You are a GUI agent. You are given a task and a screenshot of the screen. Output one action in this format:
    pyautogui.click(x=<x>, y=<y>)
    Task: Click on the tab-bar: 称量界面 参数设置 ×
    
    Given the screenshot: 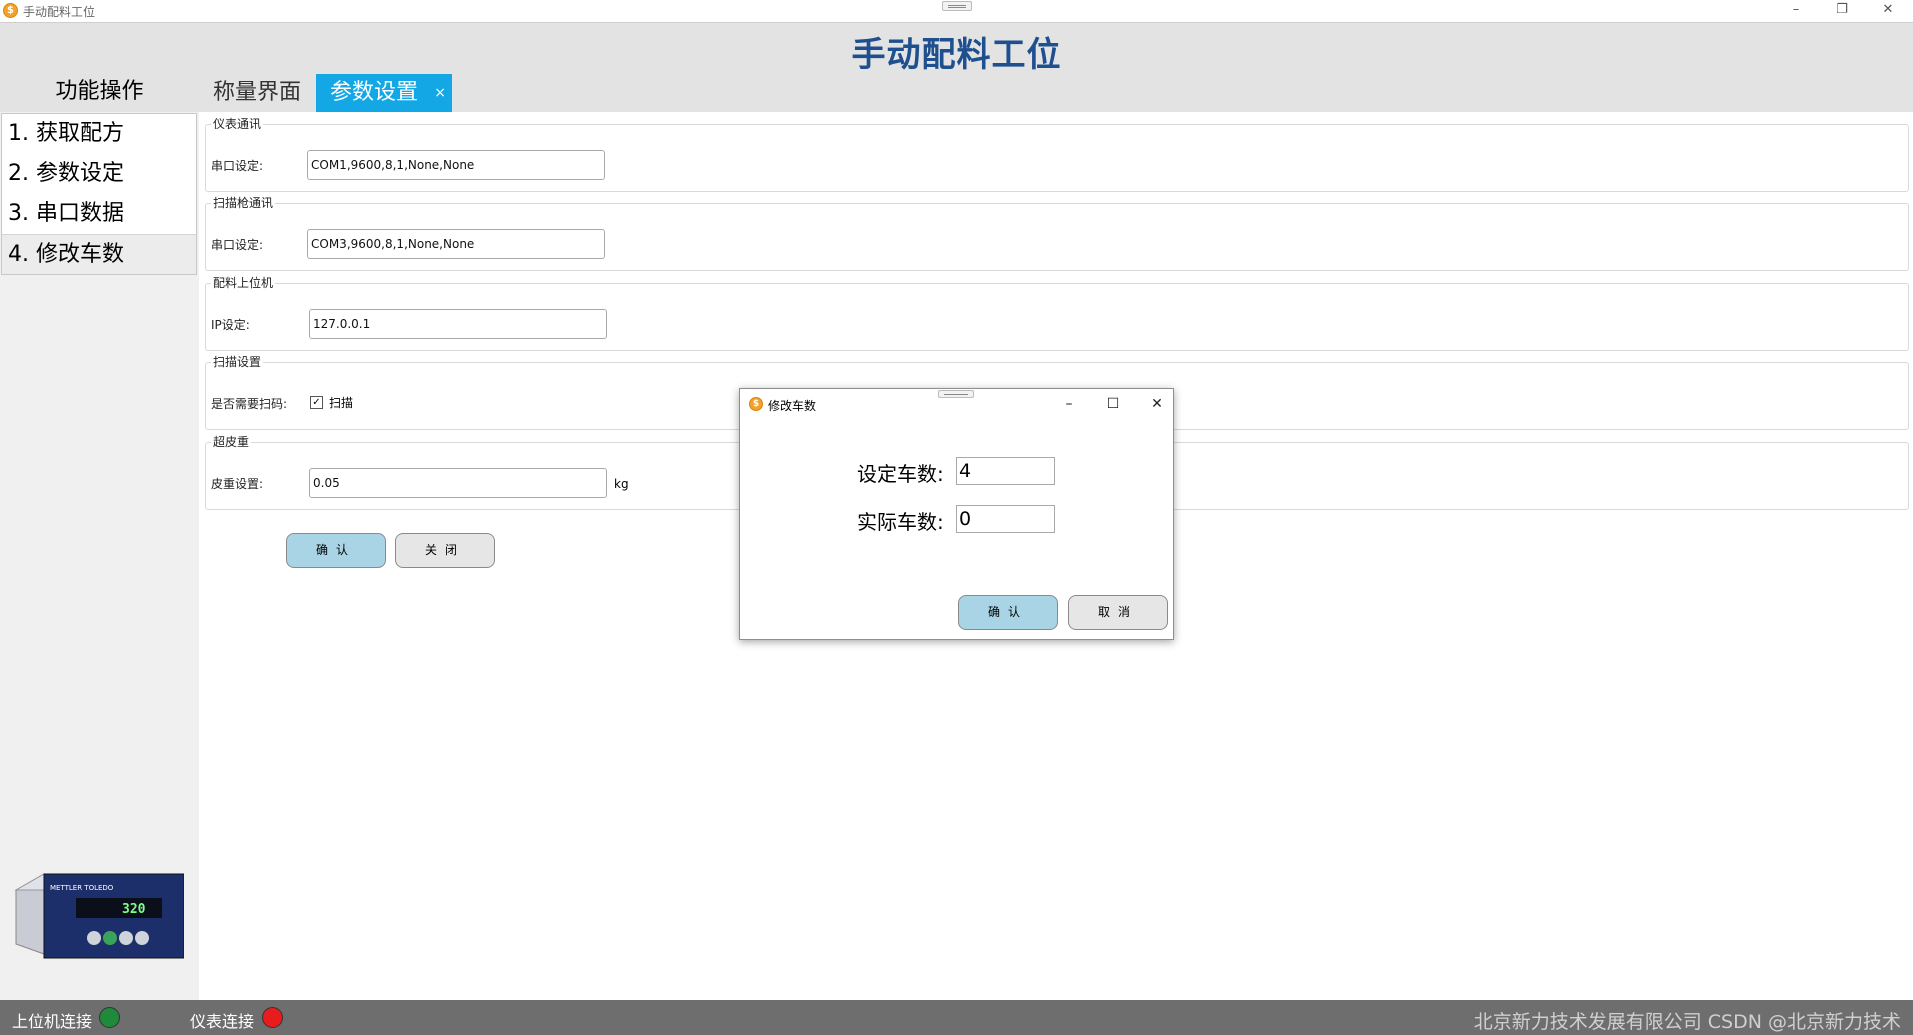 What is the action you would take?
    pyautogui.click(x=1056, y=92)
    